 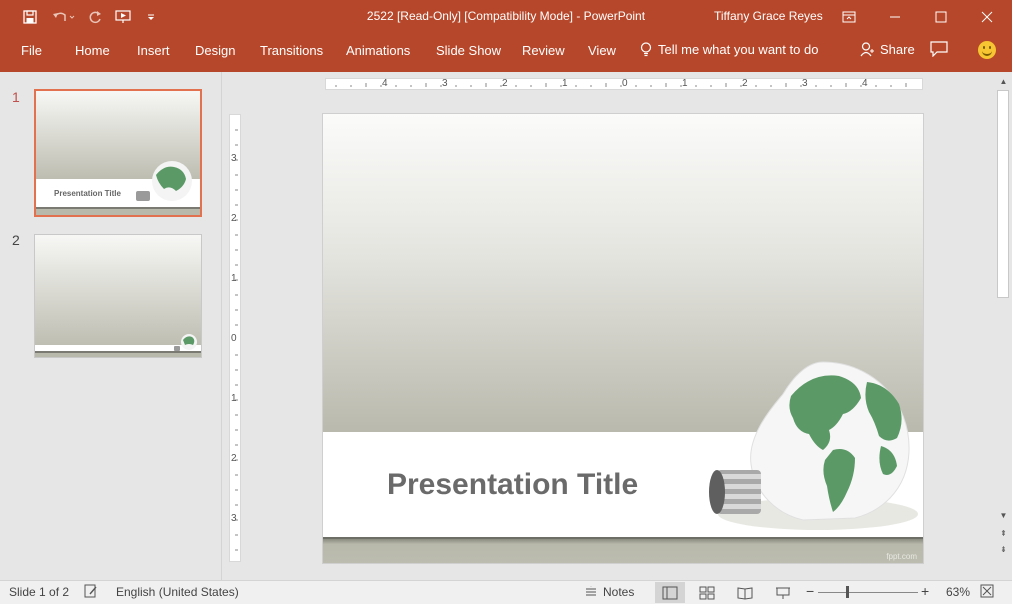 What do you see at coordinates (868, 592) in the screenshot?
I see `zoom-slider-track` at bounding box center [868, 592].